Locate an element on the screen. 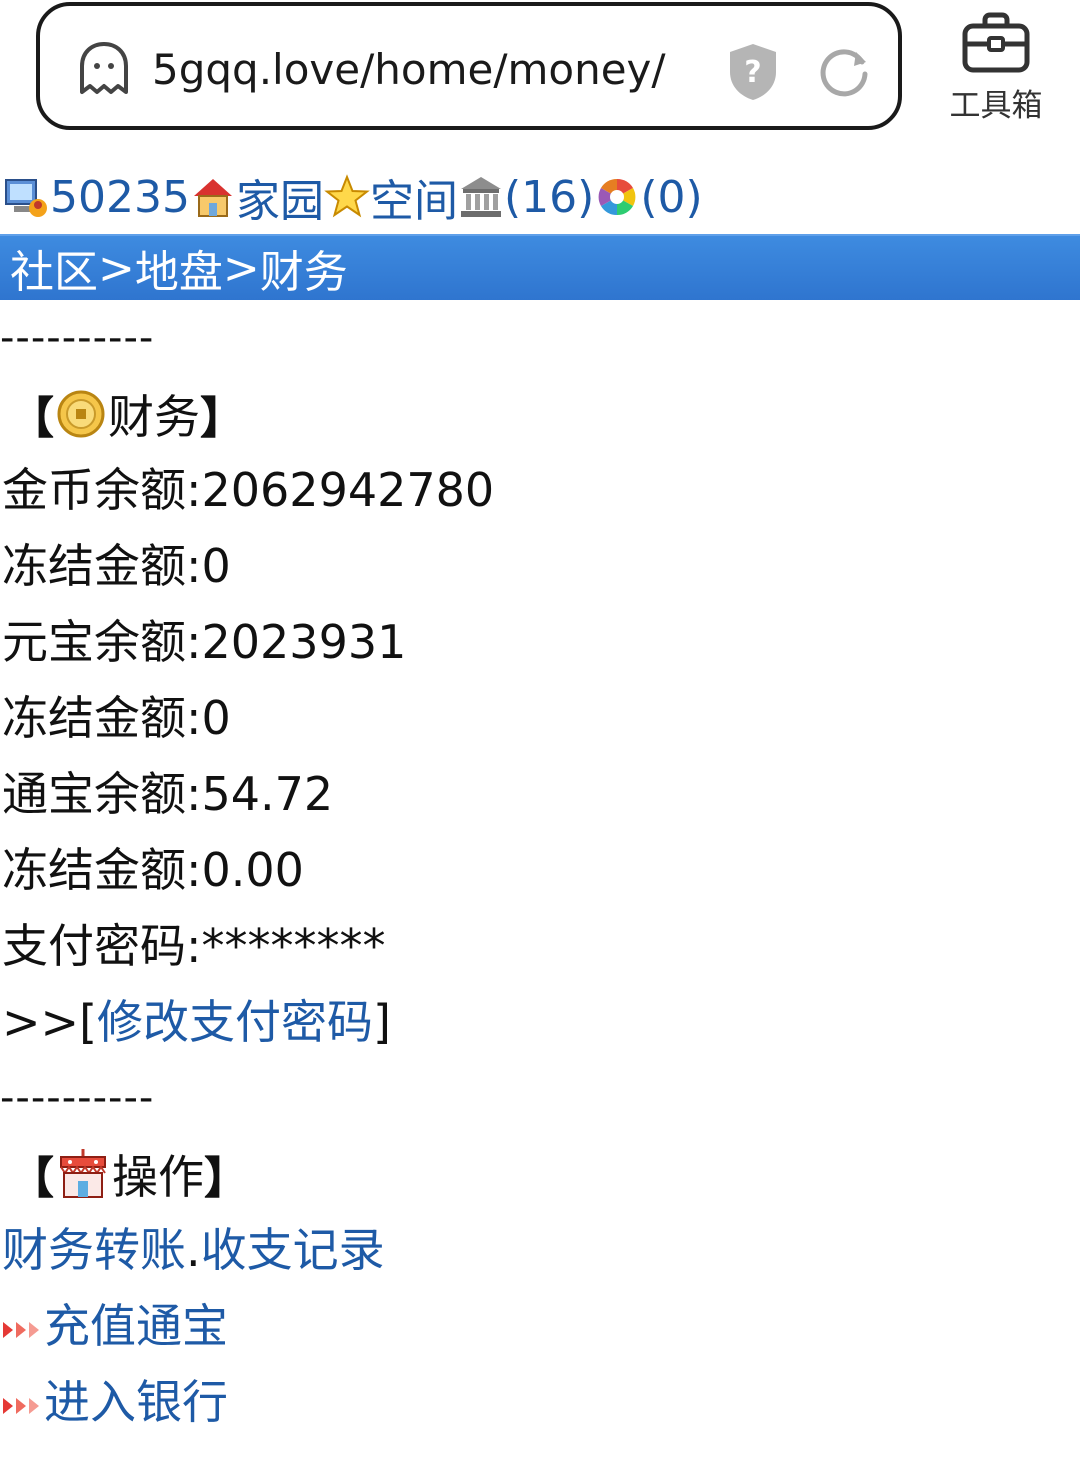 This screenshot has height=1475, width=1080. ghost-icon is located at coordinates (104, 70).